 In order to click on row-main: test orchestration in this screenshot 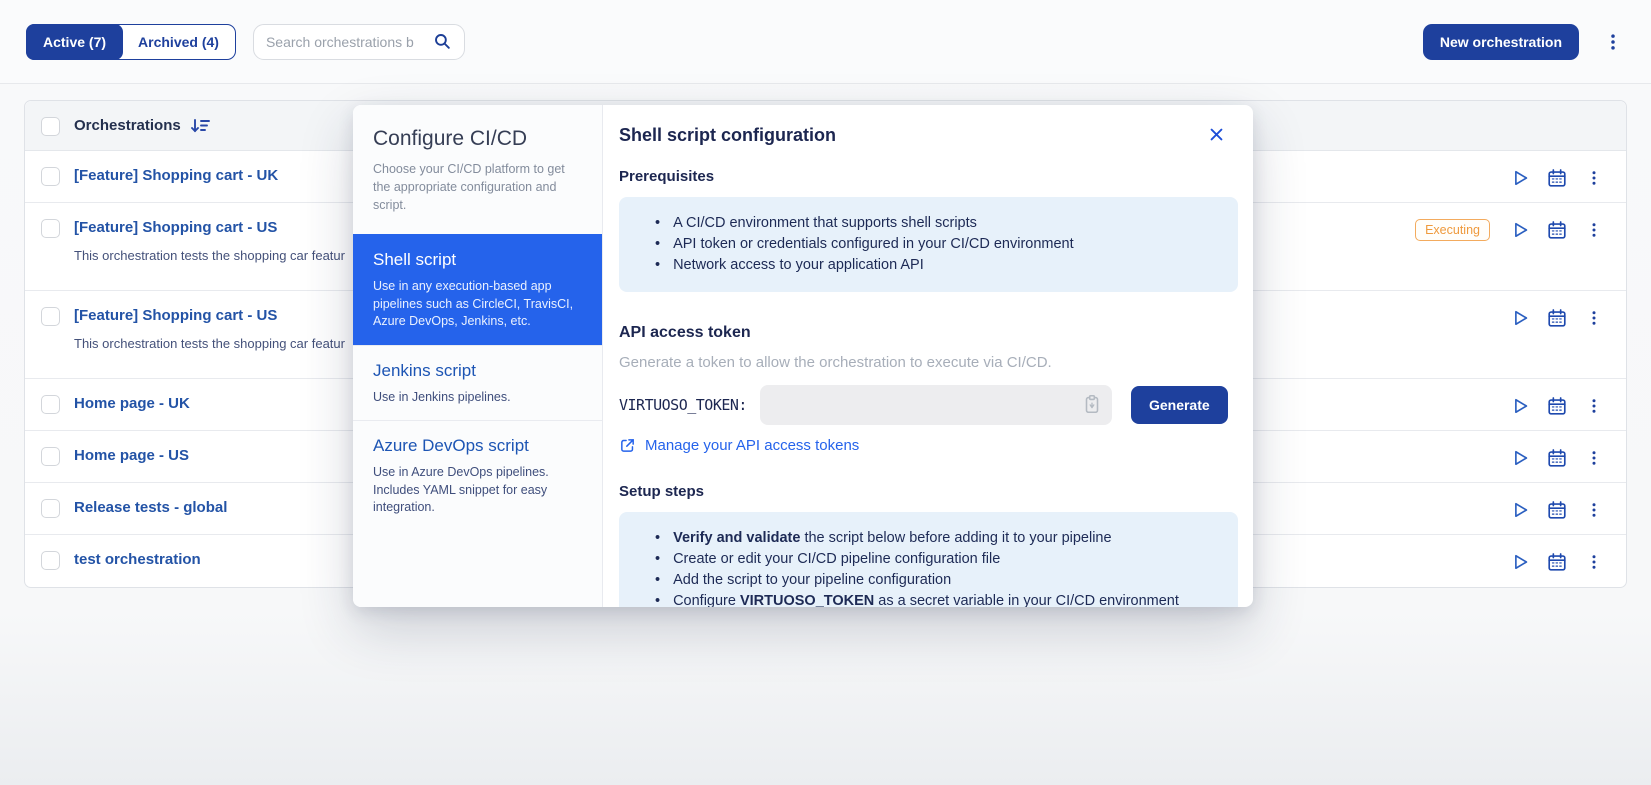, I will do `click(137, 560)`.